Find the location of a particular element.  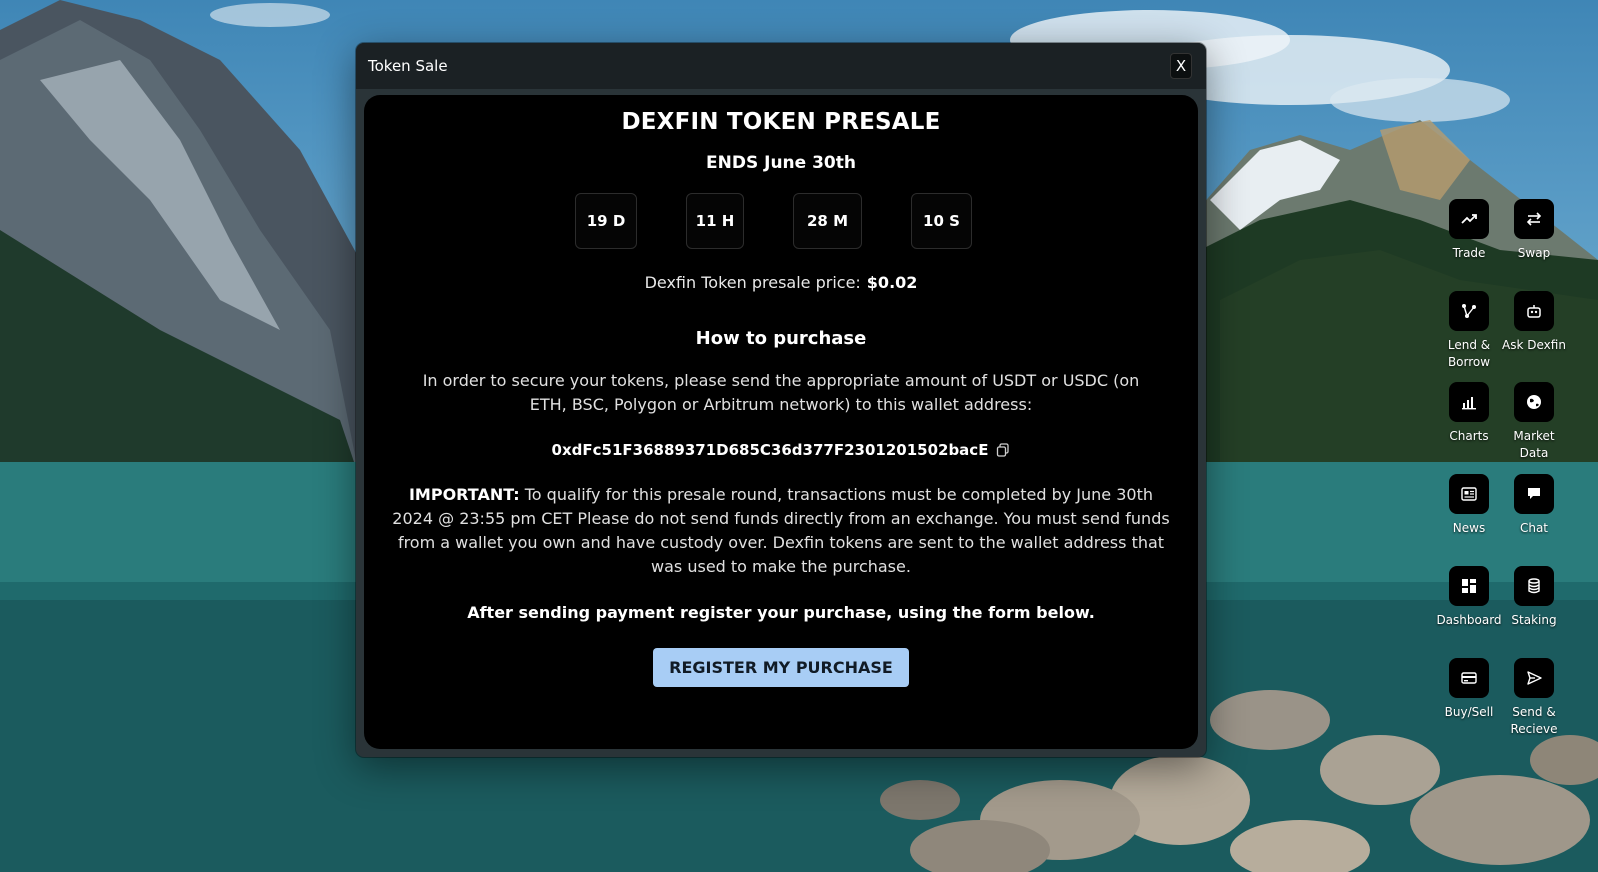

close-button: X is located at coordinates (1181, 66).